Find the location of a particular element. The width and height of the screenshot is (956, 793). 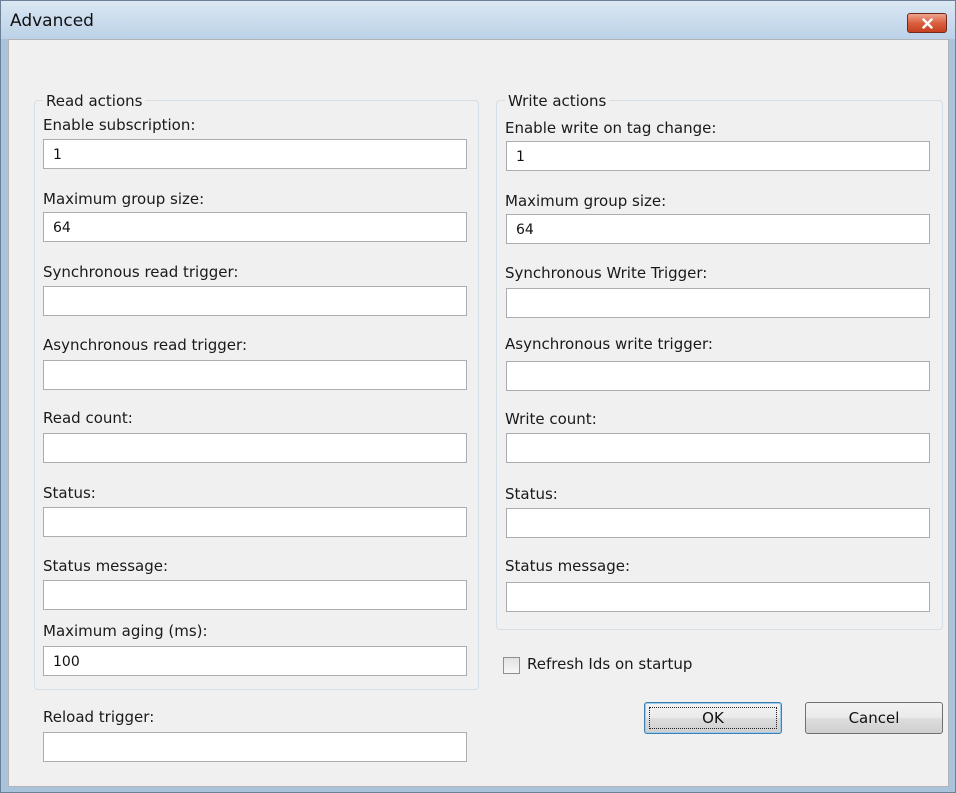

cancel-button-label: Cancel is located at coordinates (874, 718).